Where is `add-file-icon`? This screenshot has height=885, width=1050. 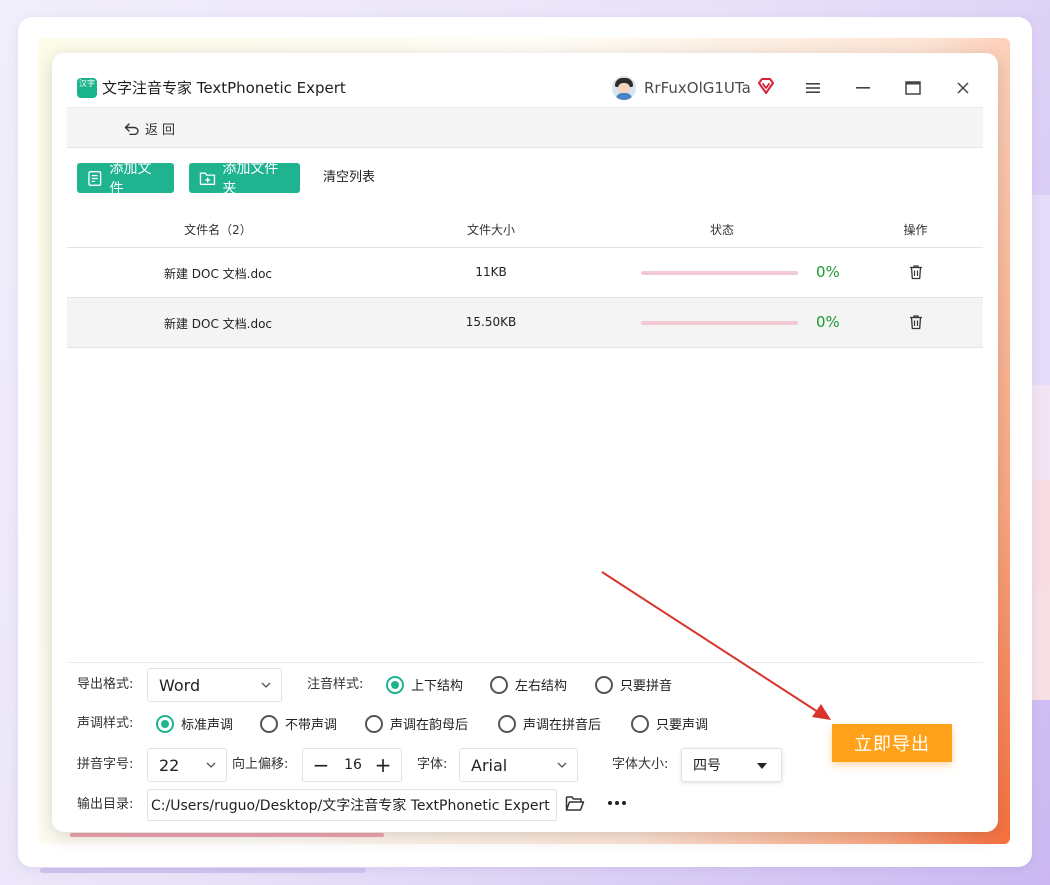
add-file-icon is located at coordinates (95, 178).